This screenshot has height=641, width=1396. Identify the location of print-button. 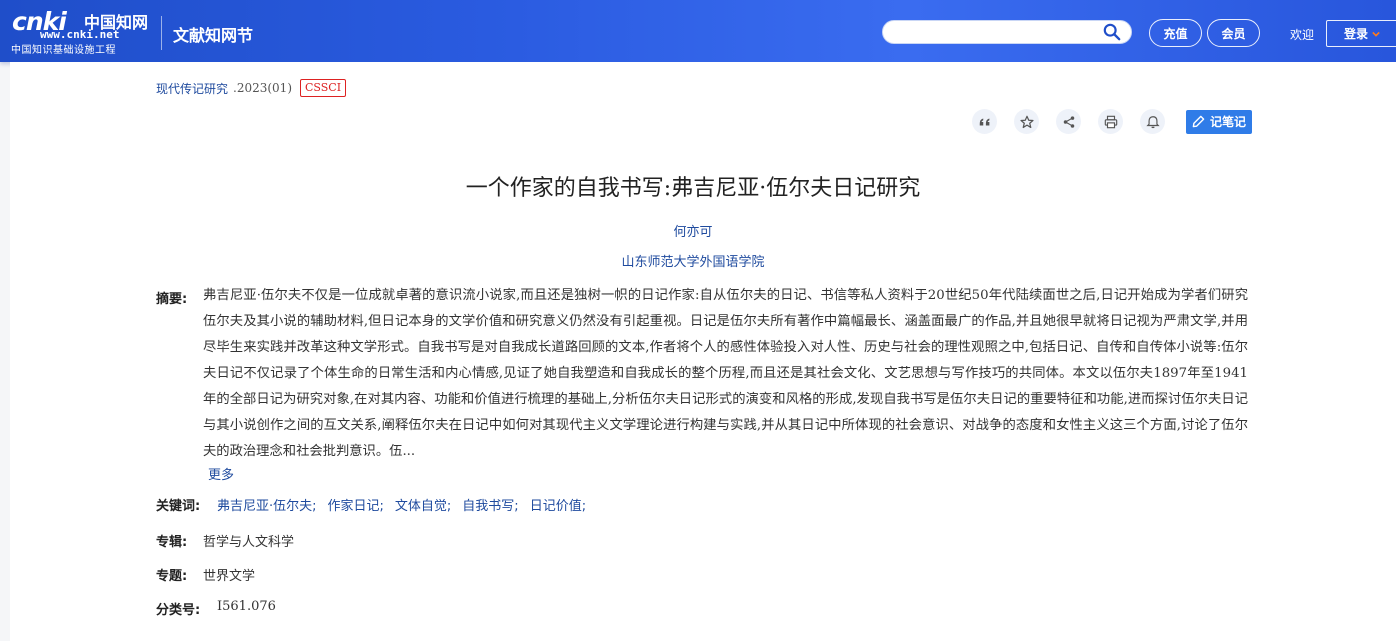
(1110, 121).